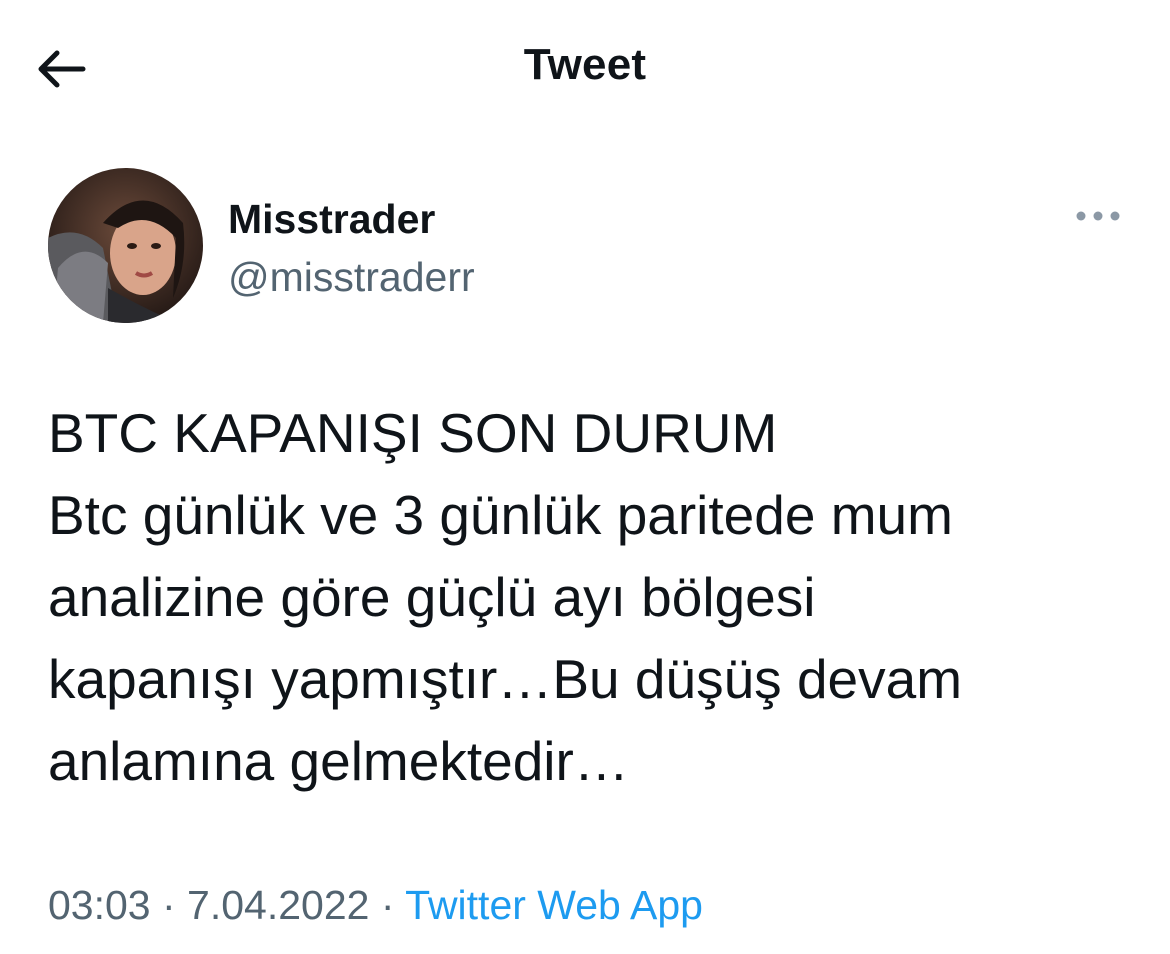 This screenshot has width=1170, height=954. I want to click on page-title: Tweet, so click(585, 64).